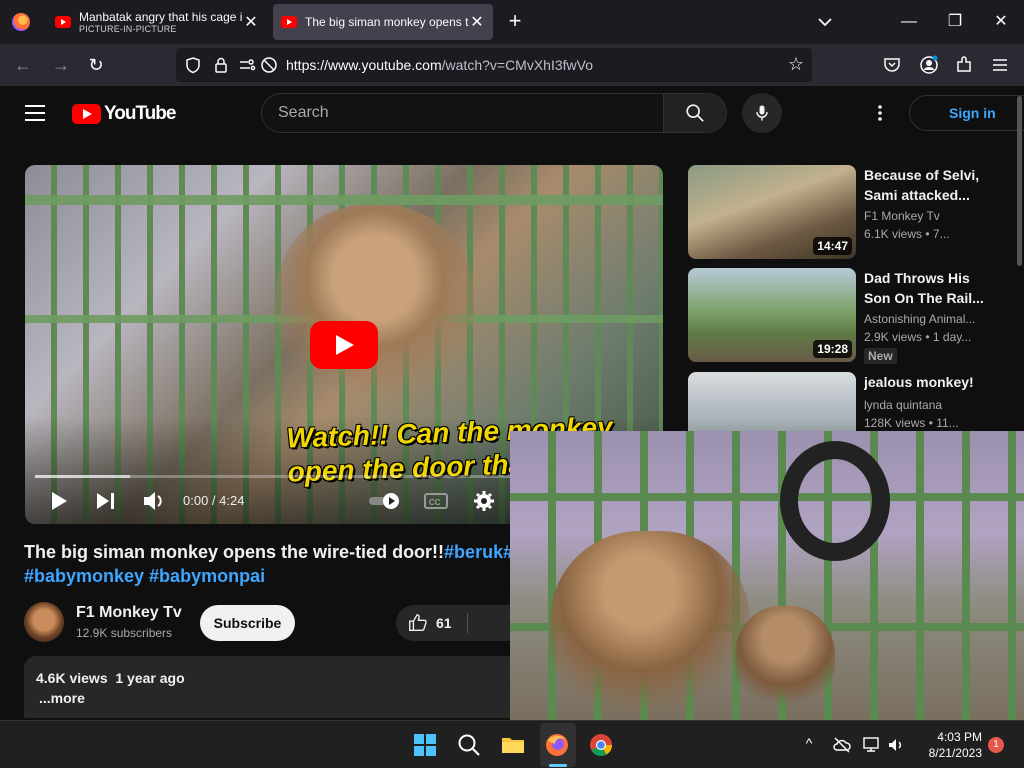  Describe the element at coordinates (601, 745) in the screenshot. I see `chrome-icon` at that location.